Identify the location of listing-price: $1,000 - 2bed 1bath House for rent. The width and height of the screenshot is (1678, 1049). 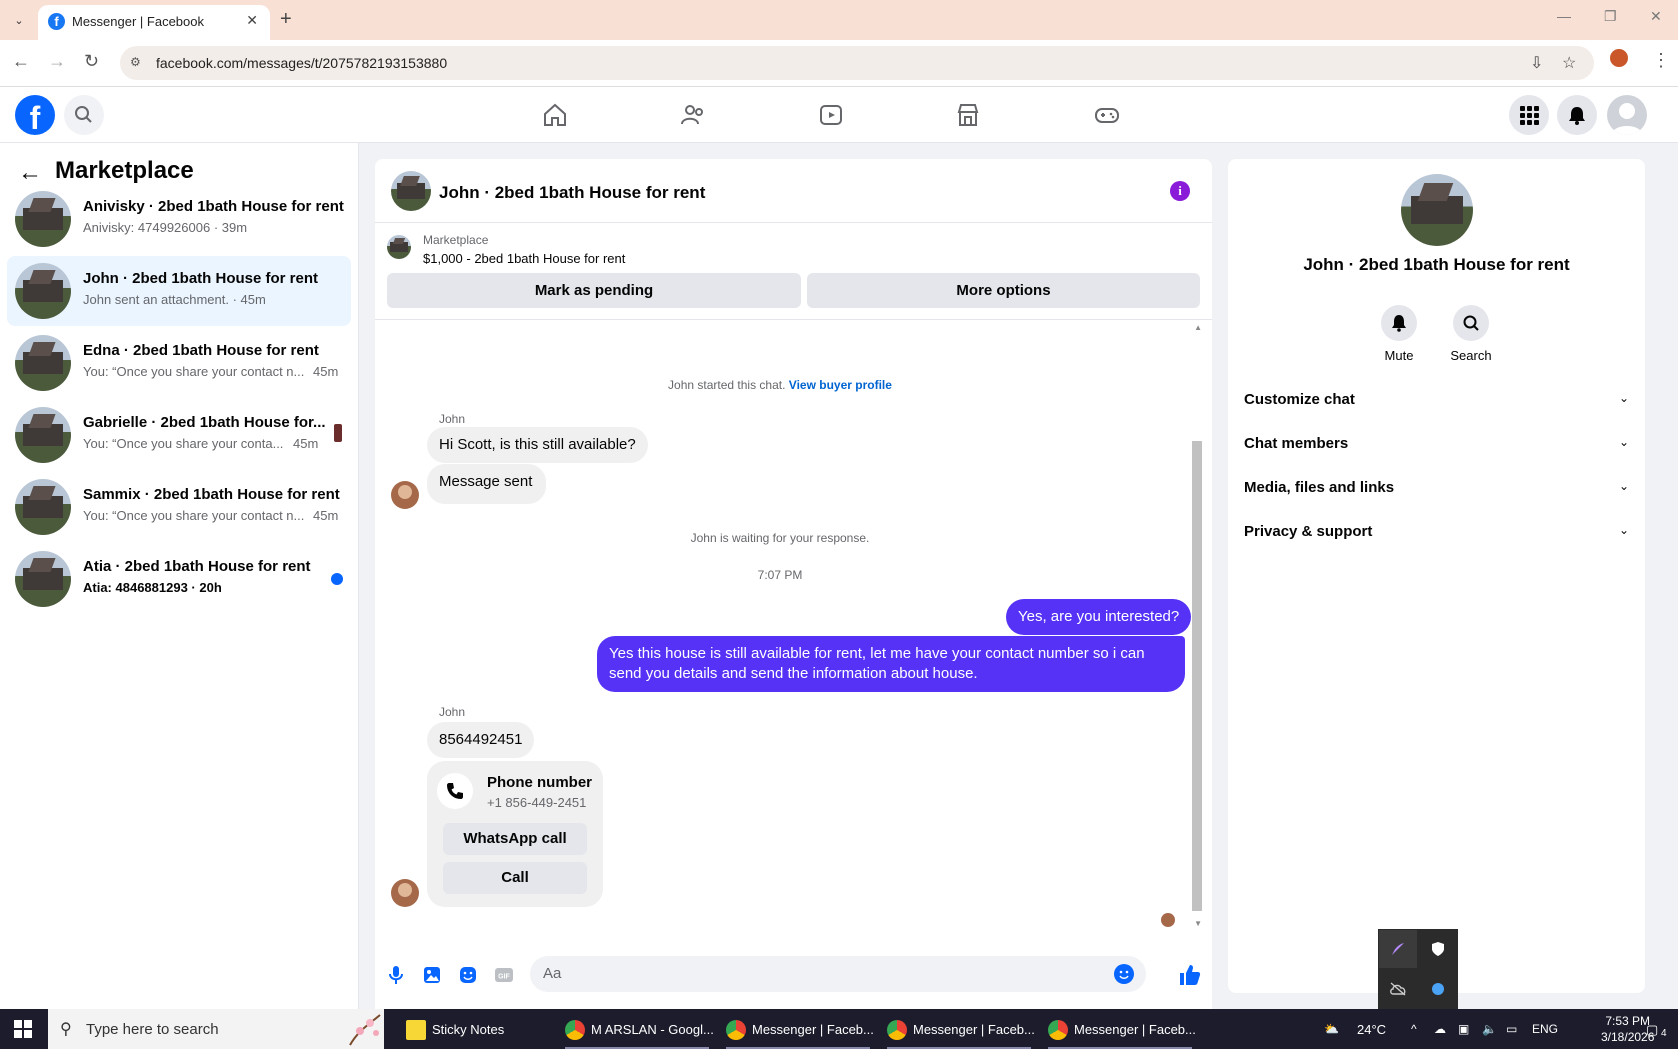
(524, 258).